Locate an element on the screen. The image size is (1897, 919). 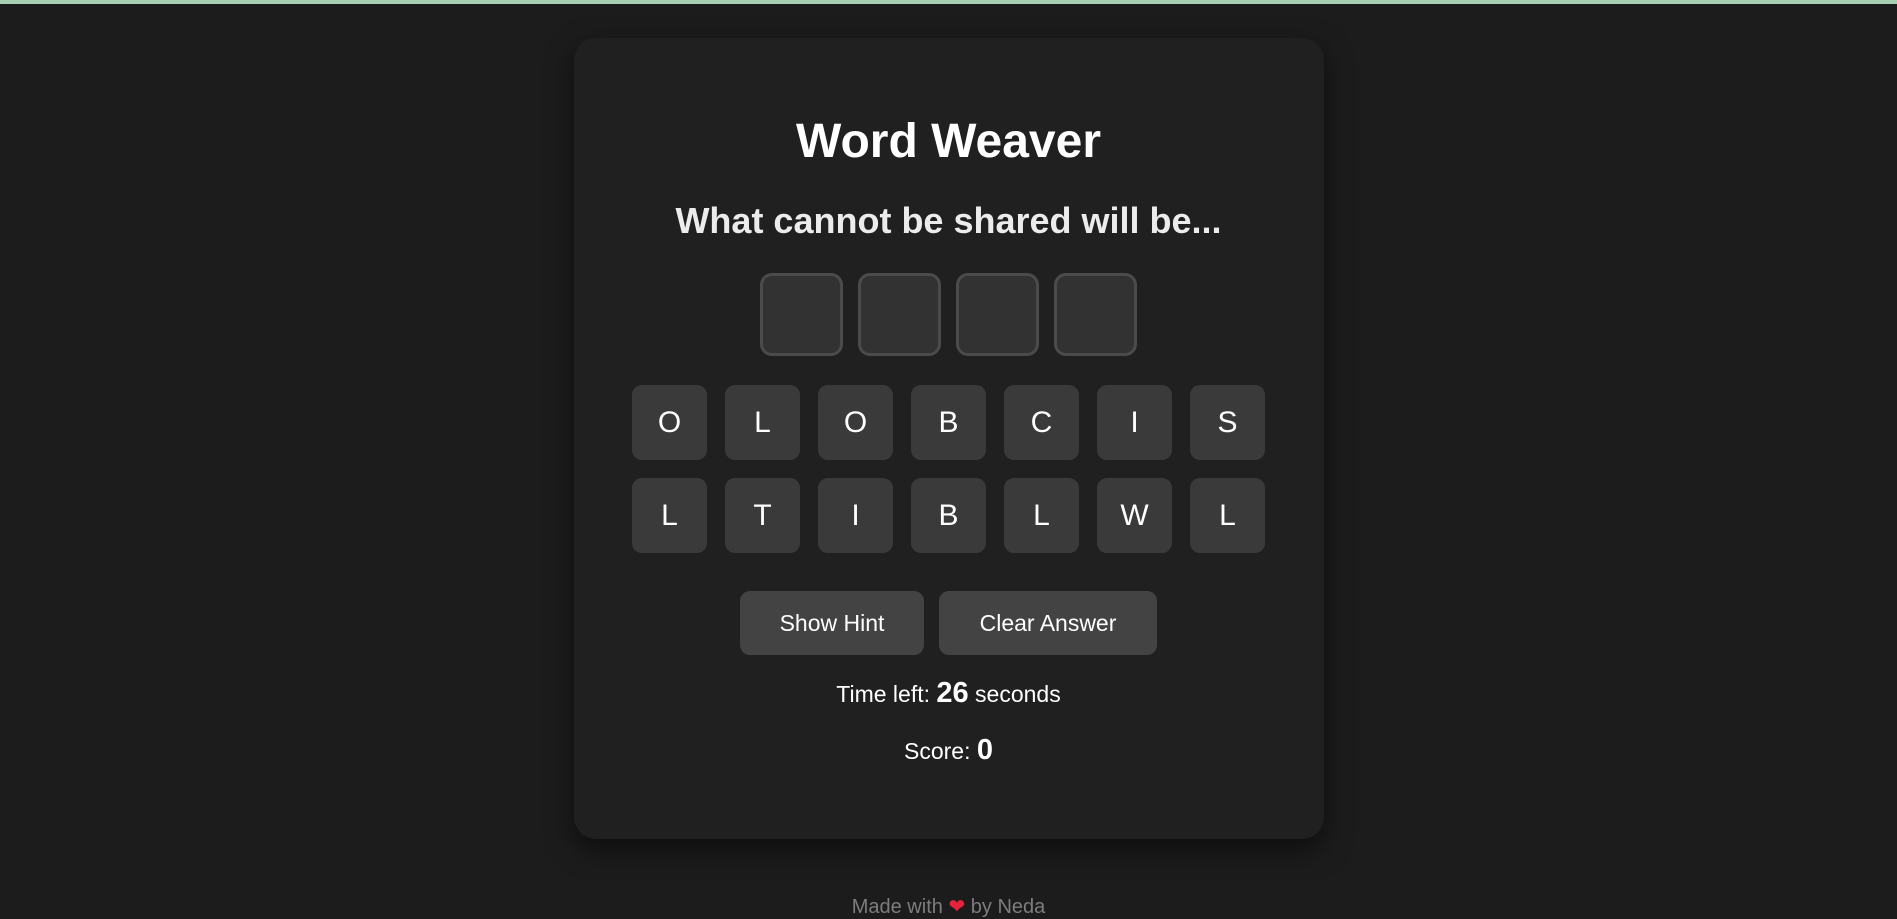
footer-prefix: Made with is located at coordinates (897, 907).